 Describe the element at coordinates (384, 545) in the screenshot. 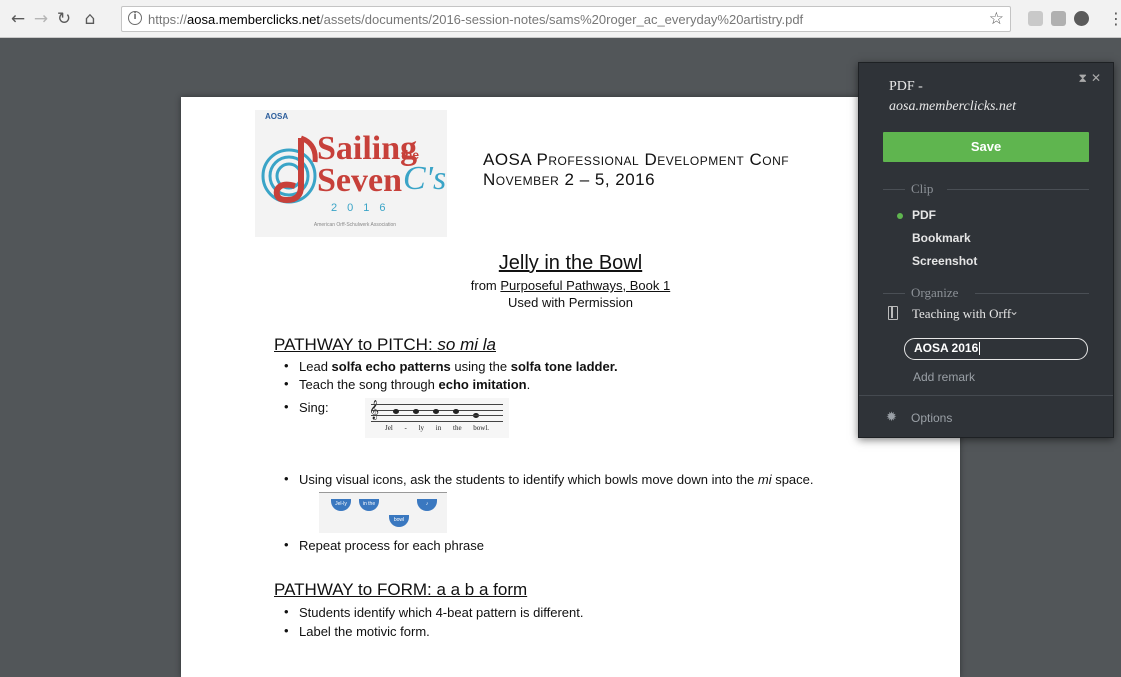

I see `pitch-bullet-5: Repeat process for each phrase` at that location.